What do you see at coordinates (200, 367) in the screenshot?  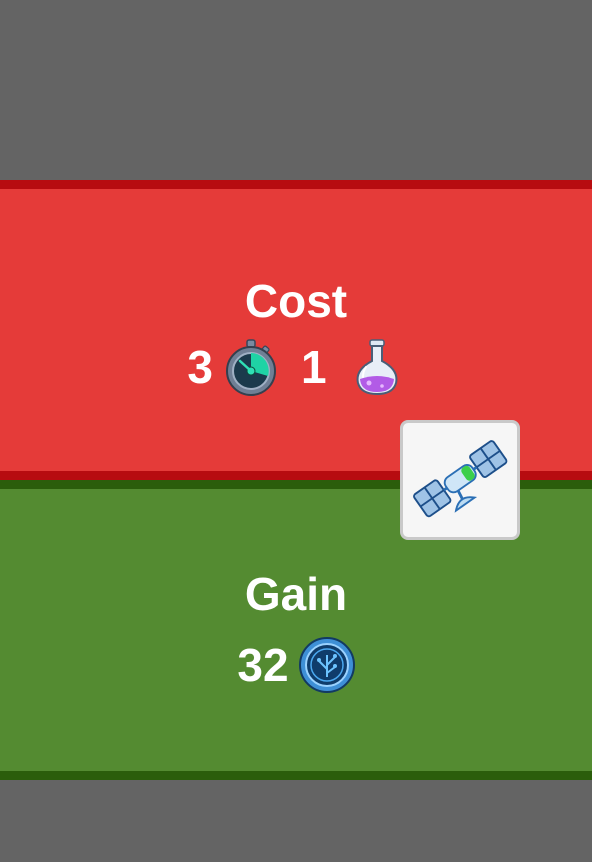 I see `cost-time-amount: 3` at bounding box center [200, 367].